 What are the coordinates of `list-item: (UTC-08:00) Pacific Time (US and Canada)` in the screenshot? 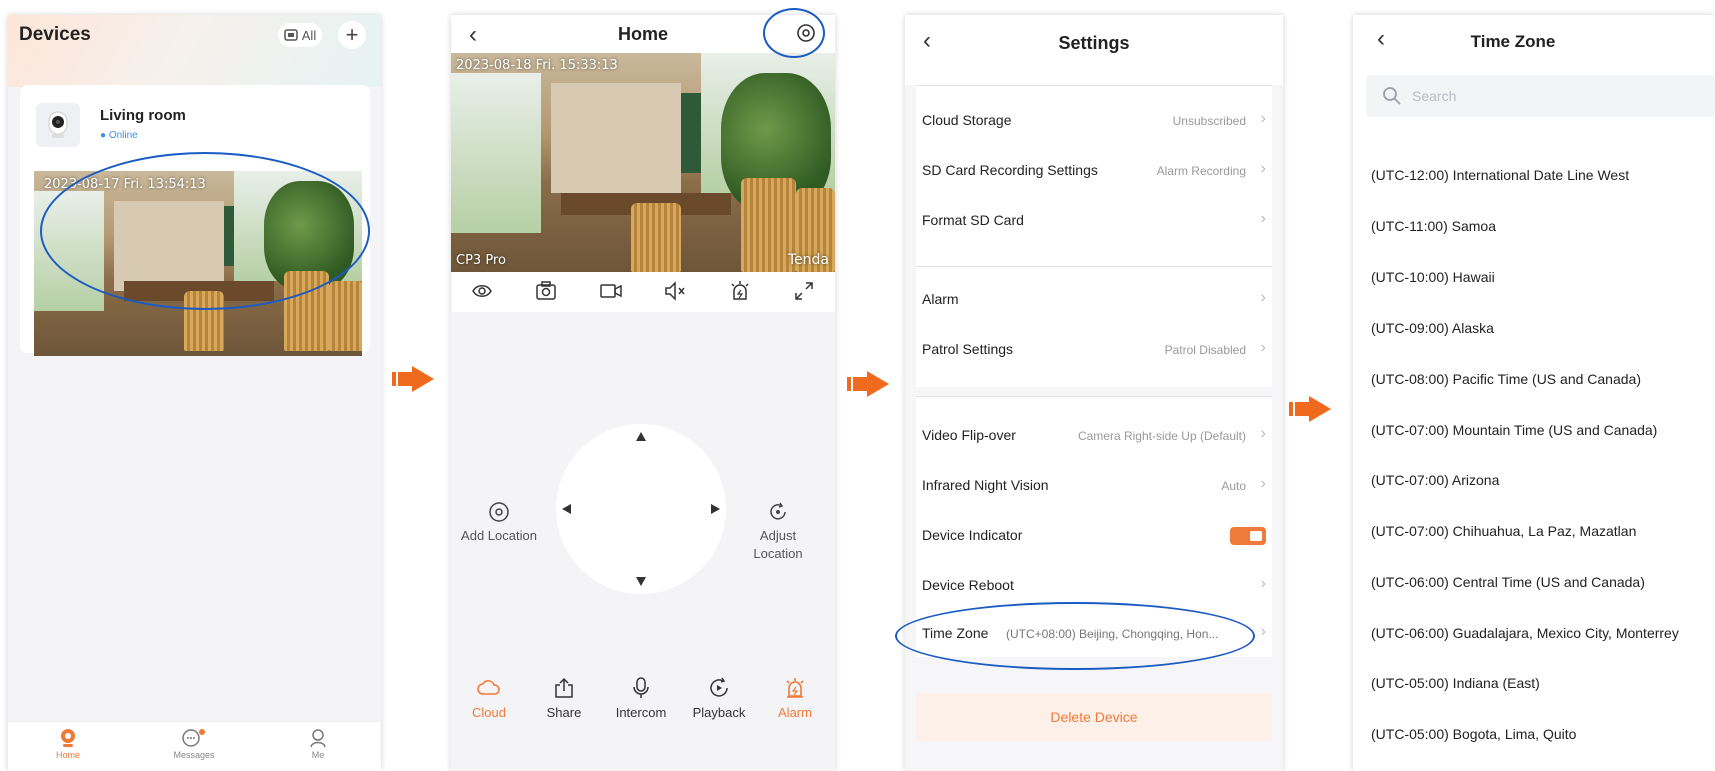 It's located at (1506, 379).